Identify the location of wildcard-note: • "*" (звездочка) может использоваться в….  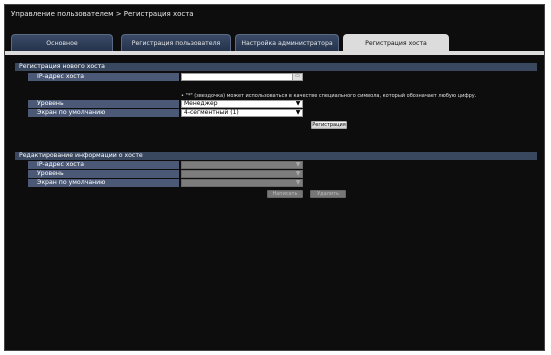
(329, 96).